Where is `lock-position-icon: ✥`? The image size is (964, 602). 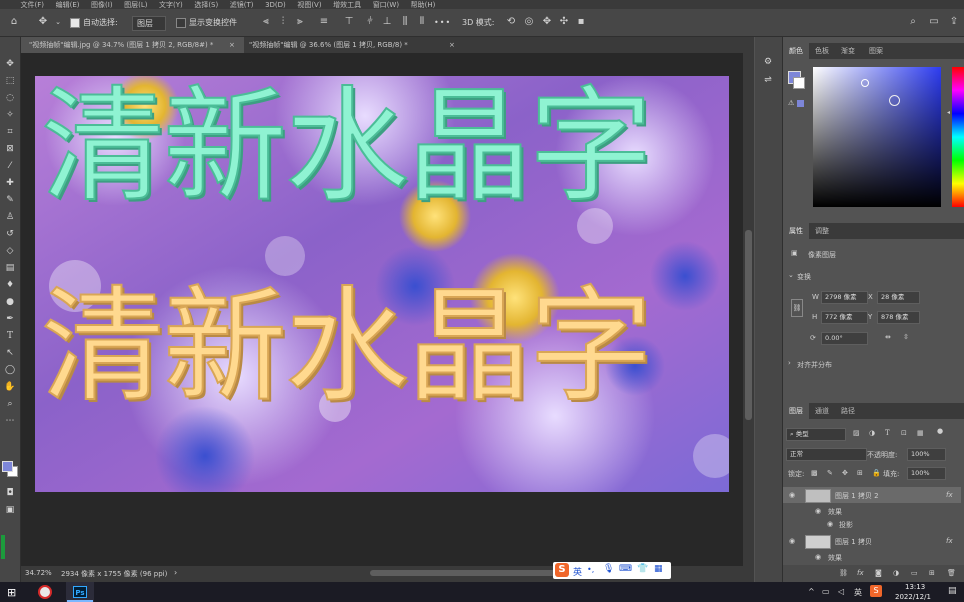
lock-position-icon: ✥ is located at coordinates (845, 473).